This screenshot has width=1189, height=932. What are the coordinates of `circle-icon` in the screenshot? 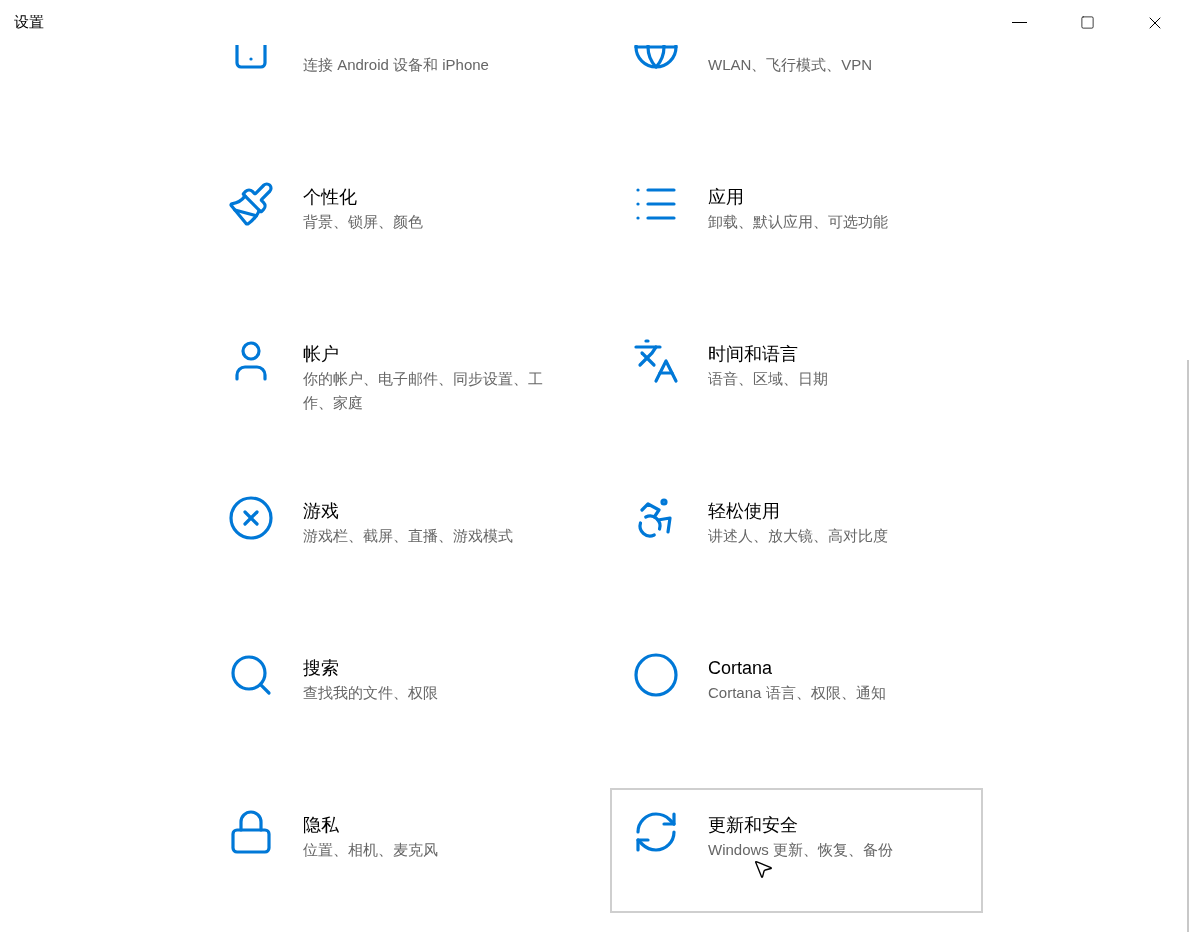 It's located at (656, 675).